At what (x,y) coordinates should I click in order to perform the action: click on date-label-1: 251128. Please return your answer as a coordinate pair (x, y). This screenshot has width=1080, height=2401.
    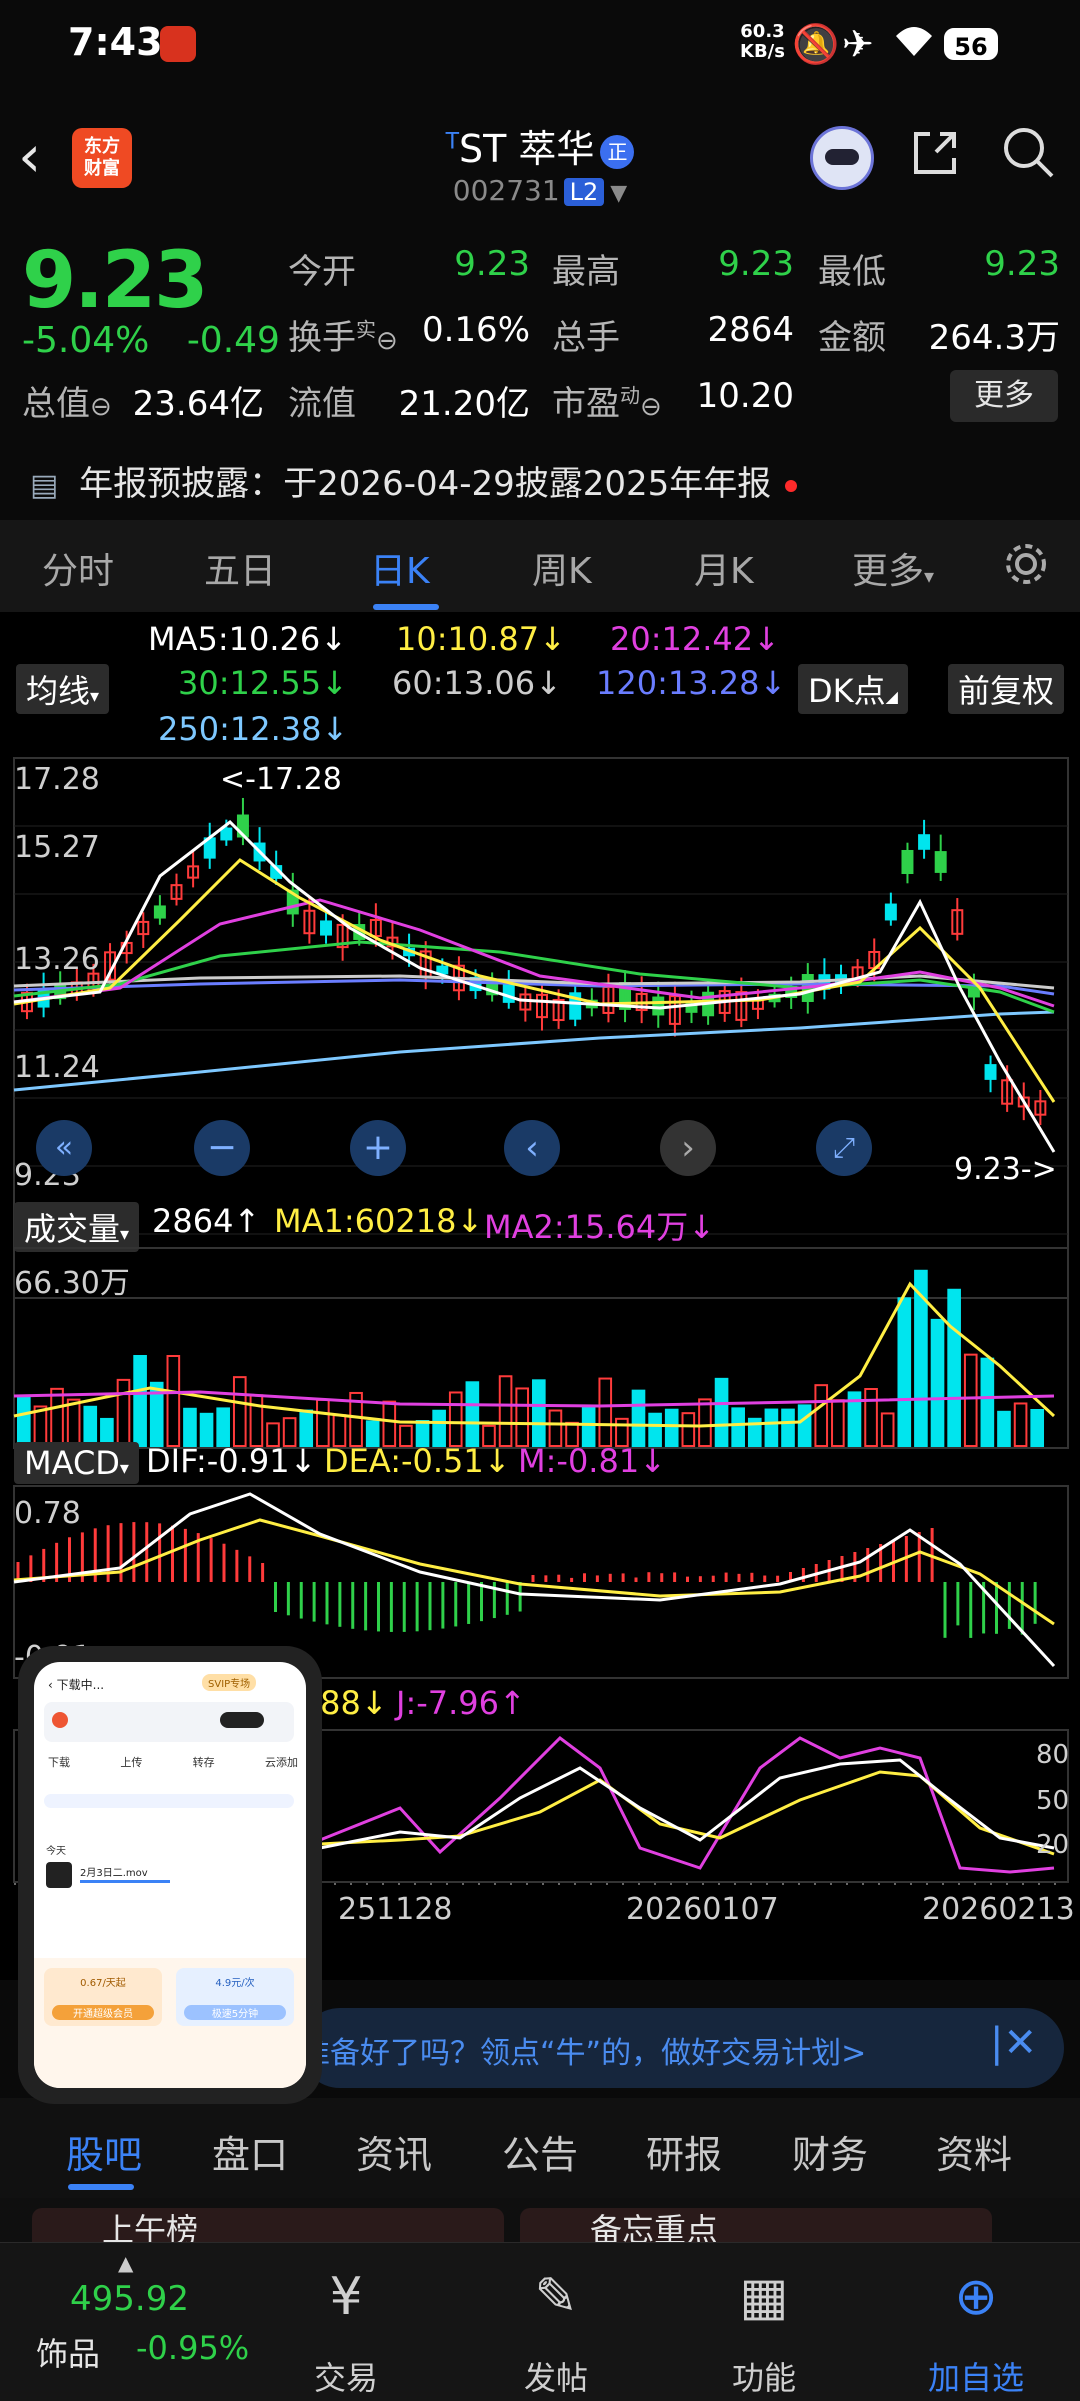
    Looking at the image, I should click on (395, 1909).